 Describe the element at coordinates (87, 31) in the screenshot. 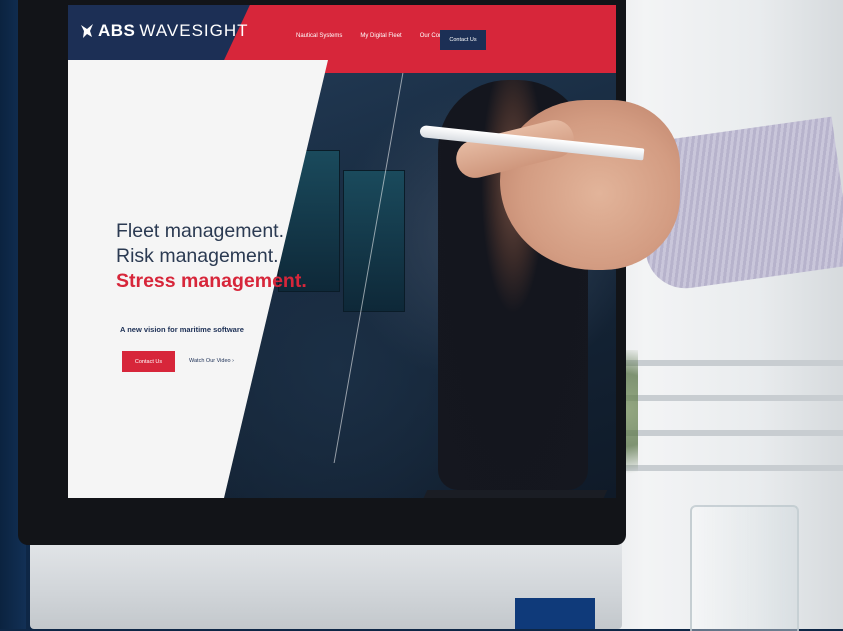

I see `abs-eagle-icon` at that location.